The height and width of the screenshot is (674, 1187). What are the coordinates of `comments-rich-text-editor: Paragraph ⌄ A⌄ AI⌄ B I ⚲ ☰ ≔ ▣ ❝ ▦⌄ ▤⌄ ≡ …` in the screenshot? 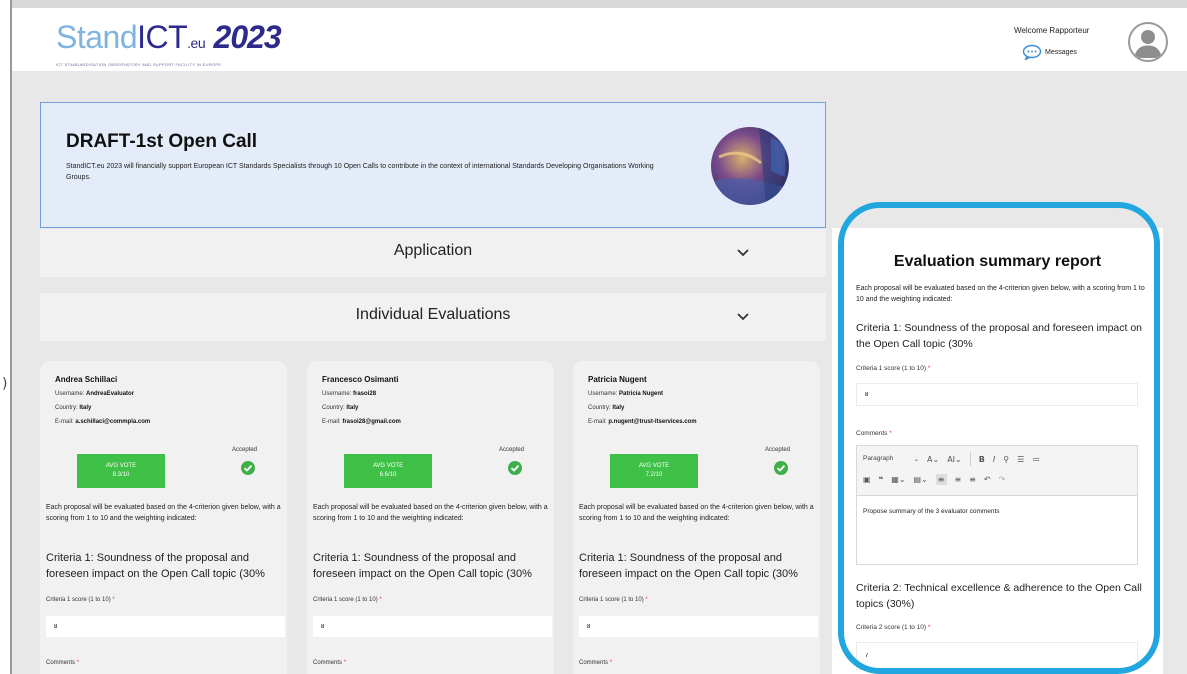 It's located at (997, 505).